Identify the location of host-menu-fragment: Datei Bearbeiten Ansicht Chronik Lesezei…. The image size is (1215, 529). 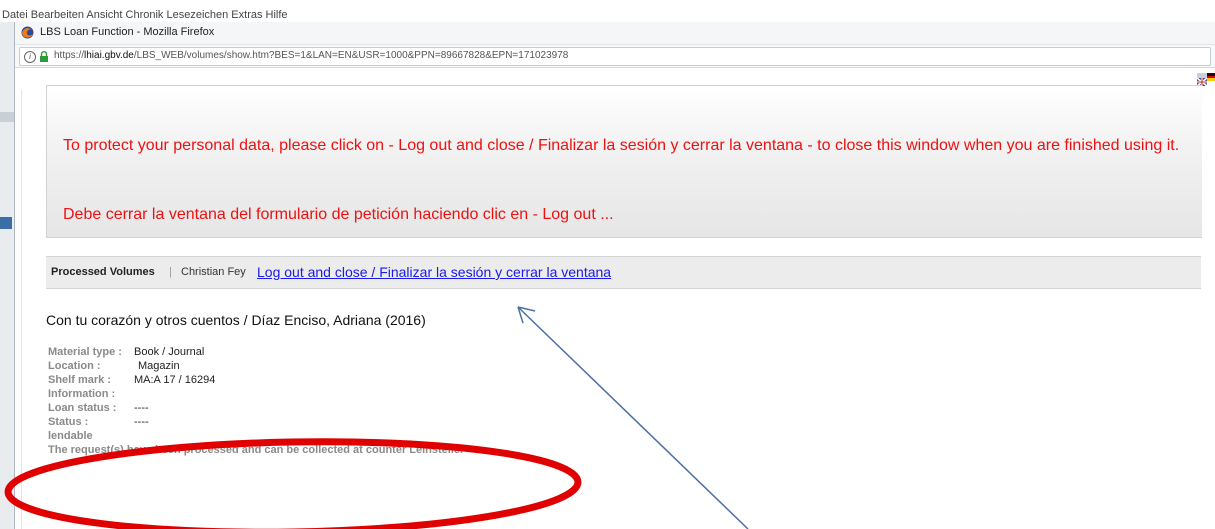
(145, 15).